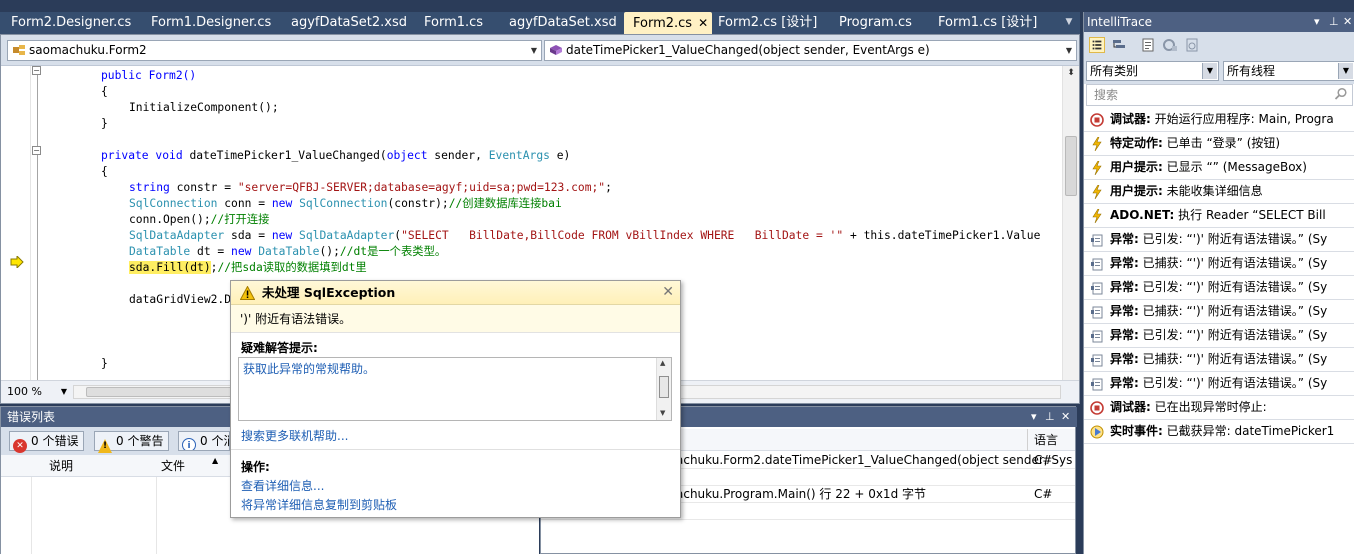 Image resolution: width=1354 pixels, height=554 pixels. I want to click on search-icon, so click(1341, 94).